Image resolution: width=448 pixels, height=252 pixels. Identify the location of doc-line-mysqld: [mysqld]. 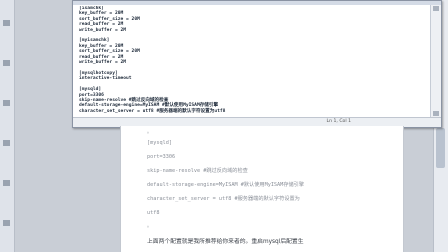
(159, 143).